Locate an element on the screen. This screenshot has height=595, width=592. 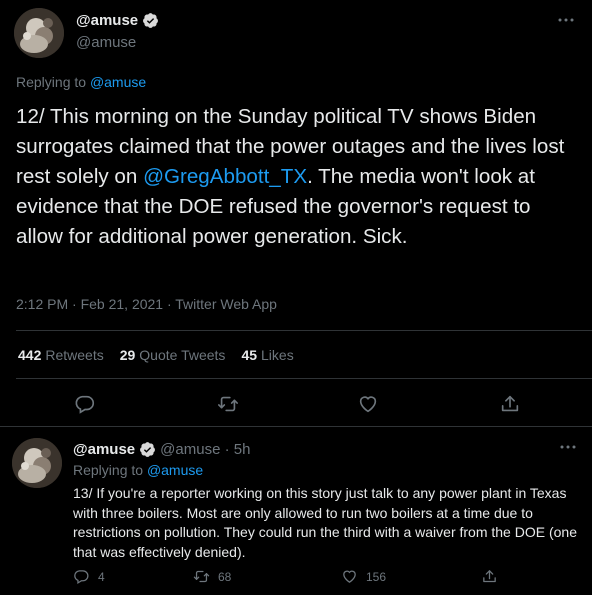
author-display-name: @amuse is located at coordinates (107, 20).